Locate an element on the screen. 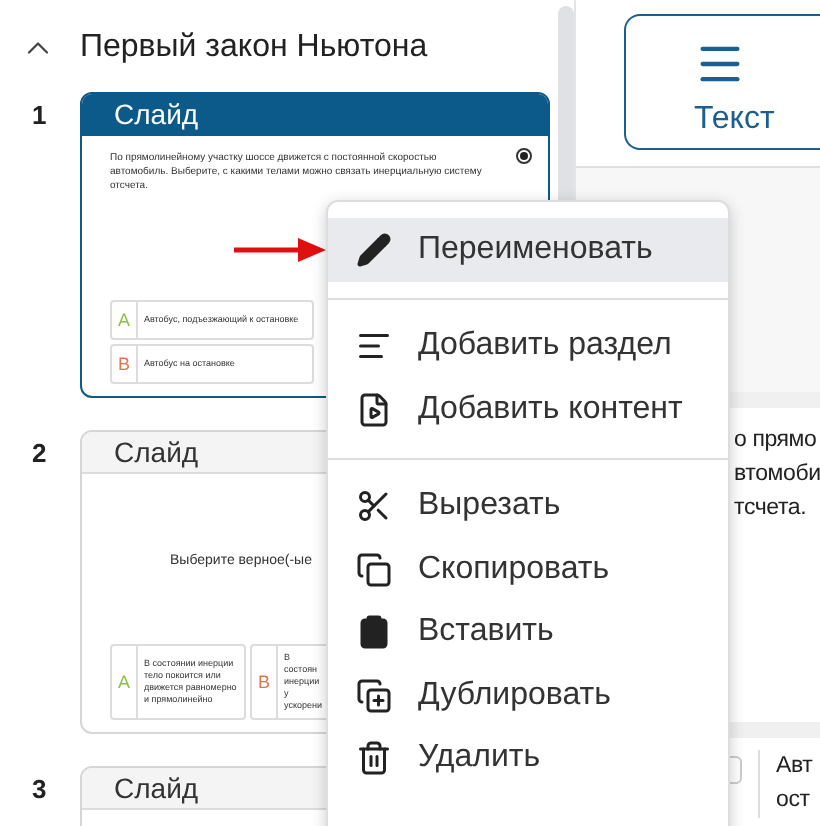 Image resolution: width=820 pixels, height=826 pixels. slide-title: Слайд is located at coordinates (315, 115).